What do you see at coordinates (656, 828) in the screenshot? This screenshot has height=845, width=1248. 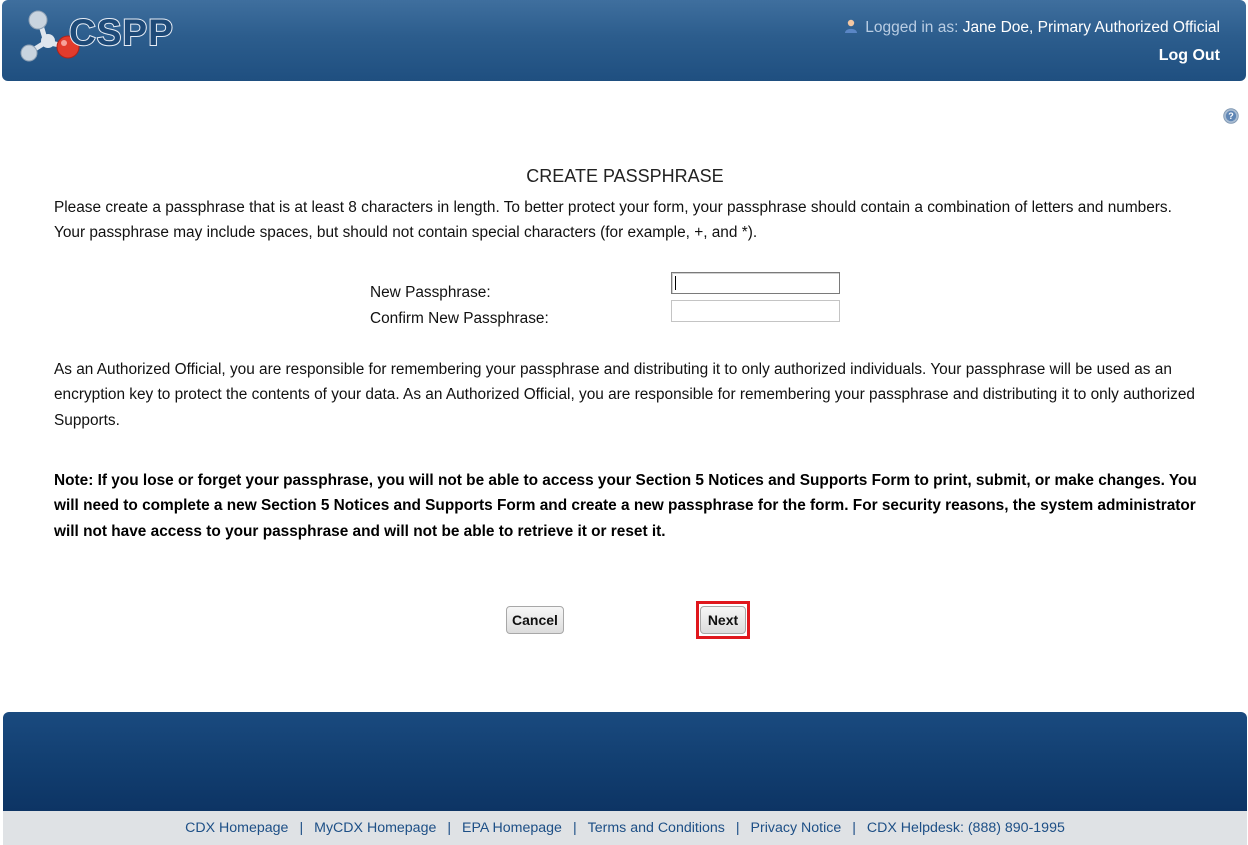 I see `footer-link-terms-and-conditions: Terms and Conditions` at bounding box center [656, 828].